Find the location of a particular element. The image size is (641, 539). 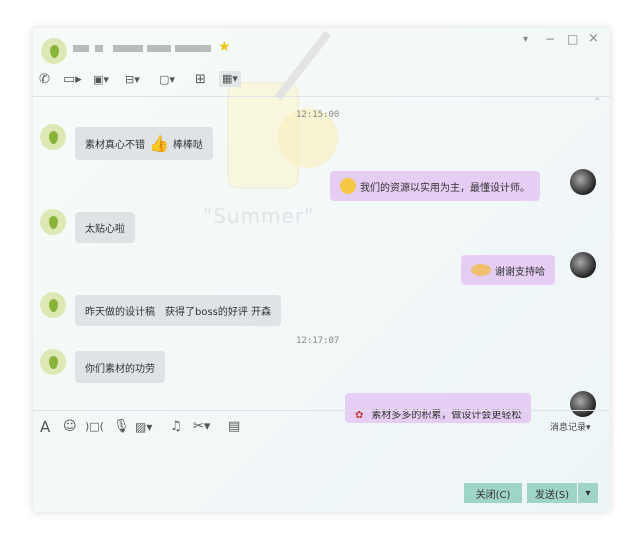

minimize-button: − is located at coordinates (550, 39).